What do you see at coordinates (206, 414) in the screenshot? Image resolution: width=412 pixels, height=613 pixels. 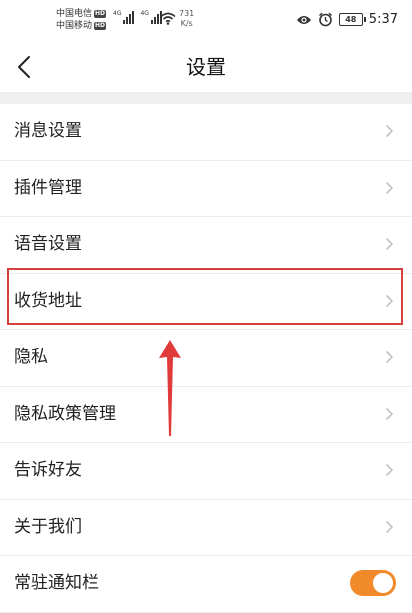 I see `settings-item-privacy-policy: 隐私政策管理` at bounding box center [206, 414].